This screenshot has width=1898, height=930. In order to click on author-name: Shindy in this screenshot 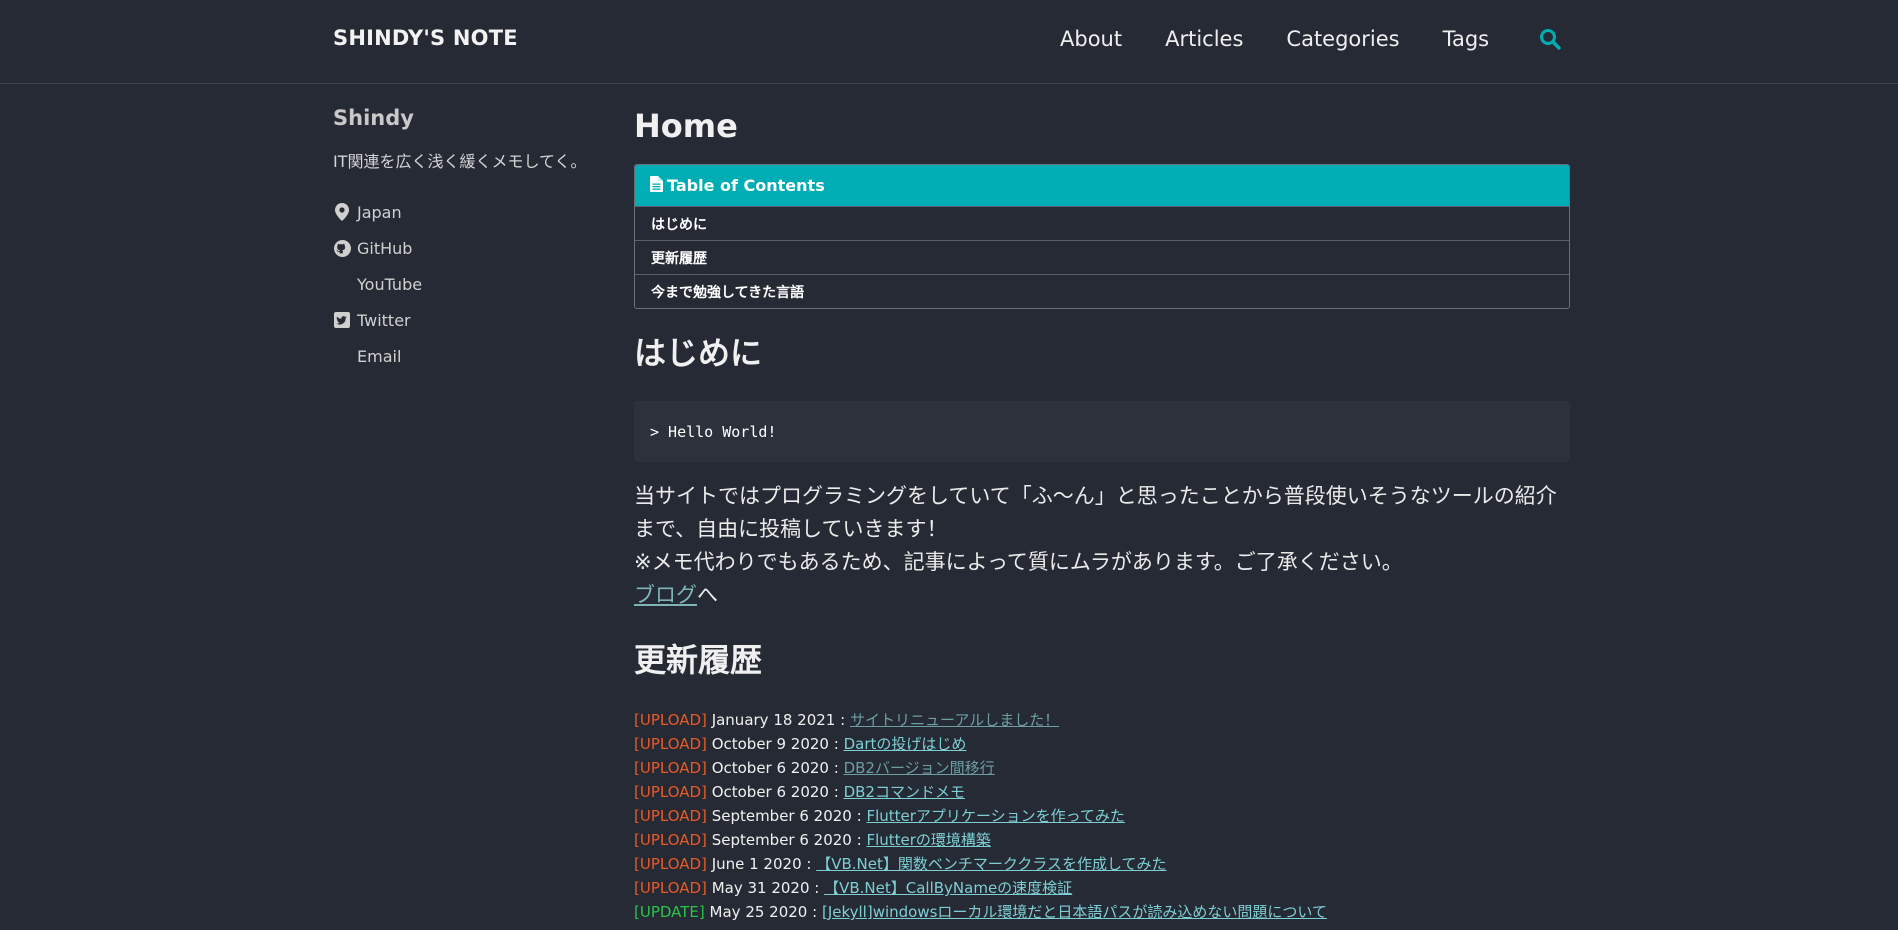, I will do `click(373, 118)`.